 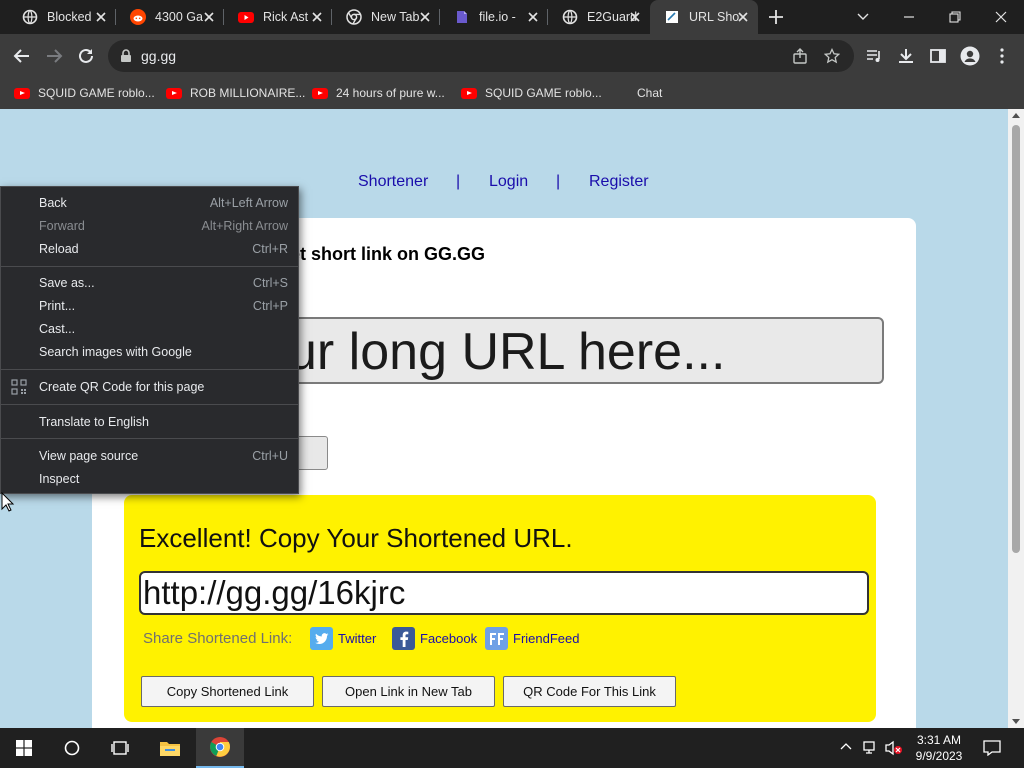 I want to click on tab-new-tab: New Tab, so click(x=386, y=17).